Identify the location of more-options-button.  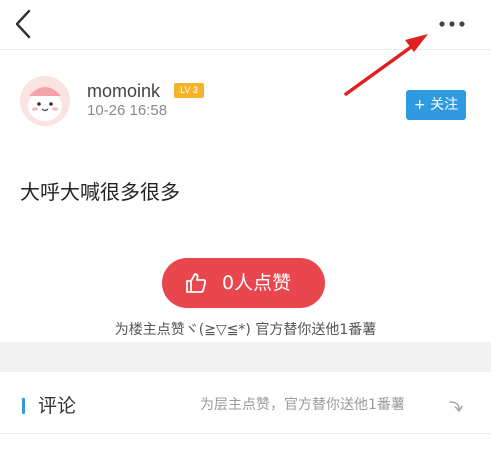
(452, 24).